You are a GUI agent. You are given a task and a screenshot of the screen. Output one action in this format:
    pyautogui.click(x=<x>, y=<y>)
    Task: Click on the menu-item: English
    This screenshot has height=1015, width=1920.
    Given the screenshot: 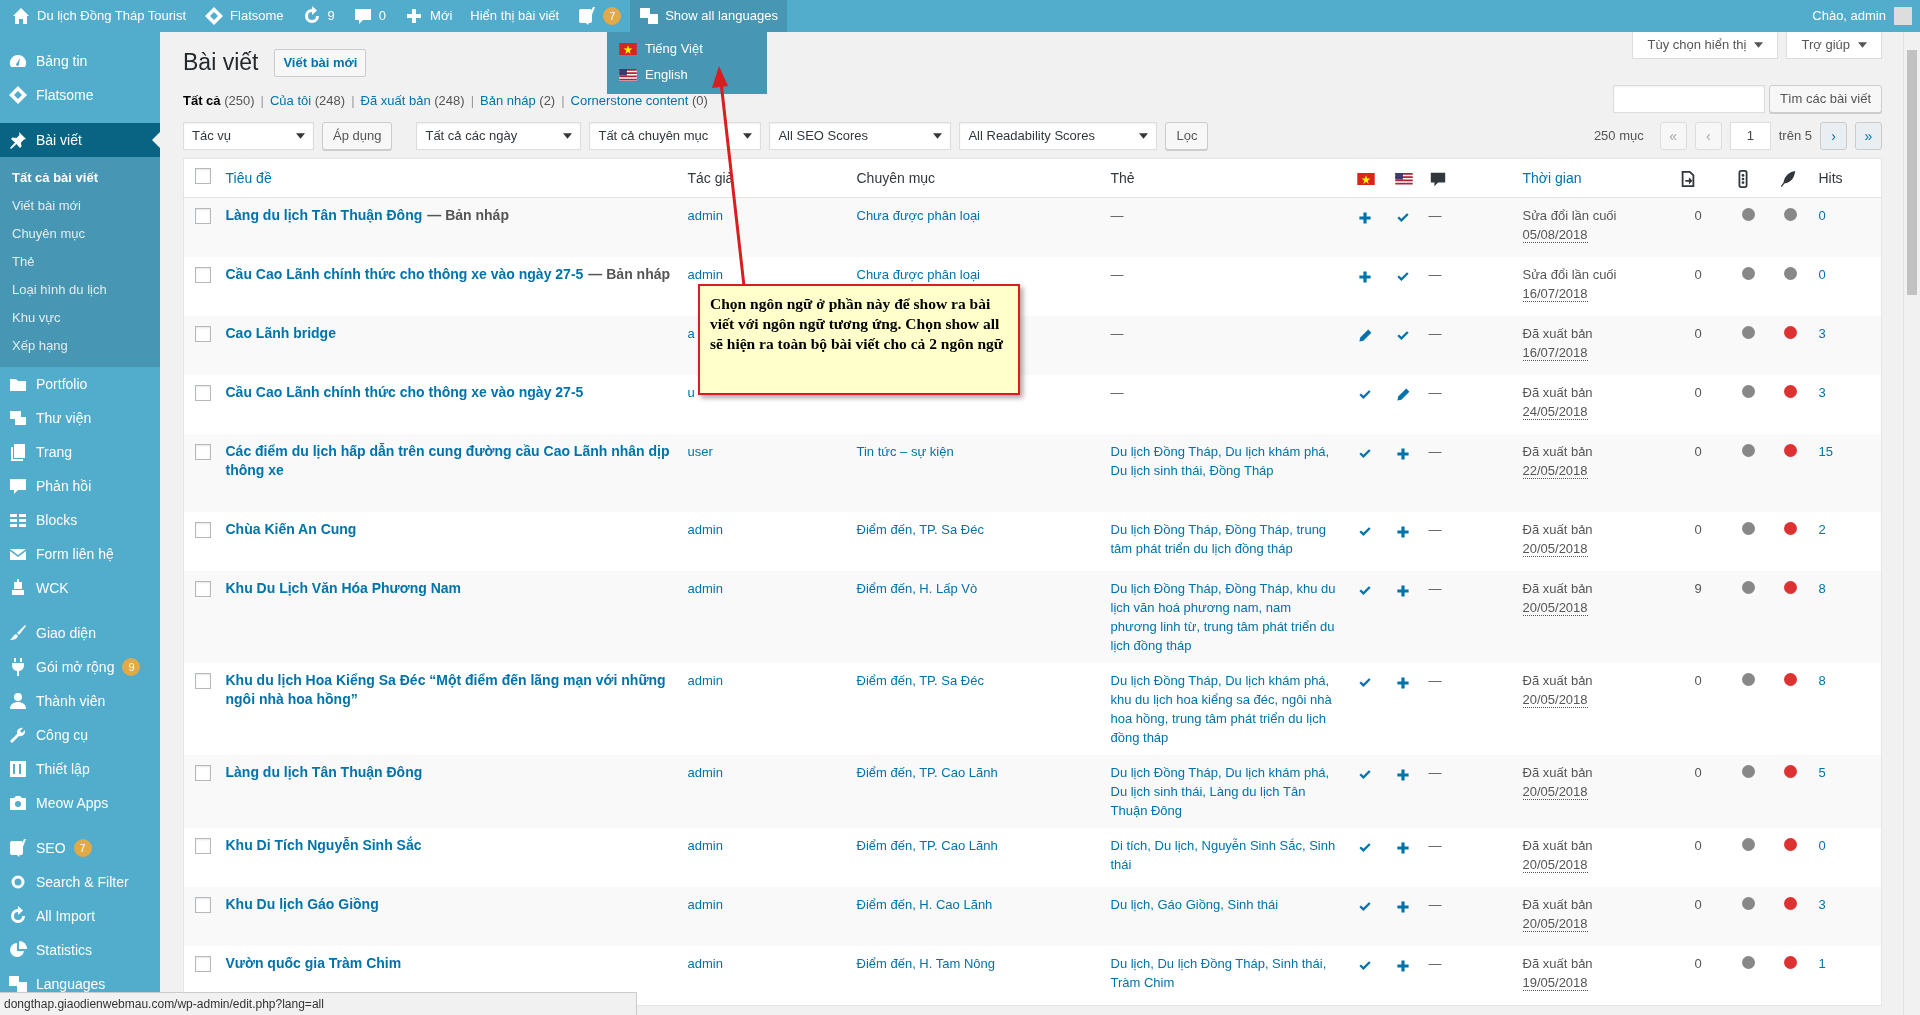 What is the action you would take?
    pyautogui.click(x=687, y=75)
    